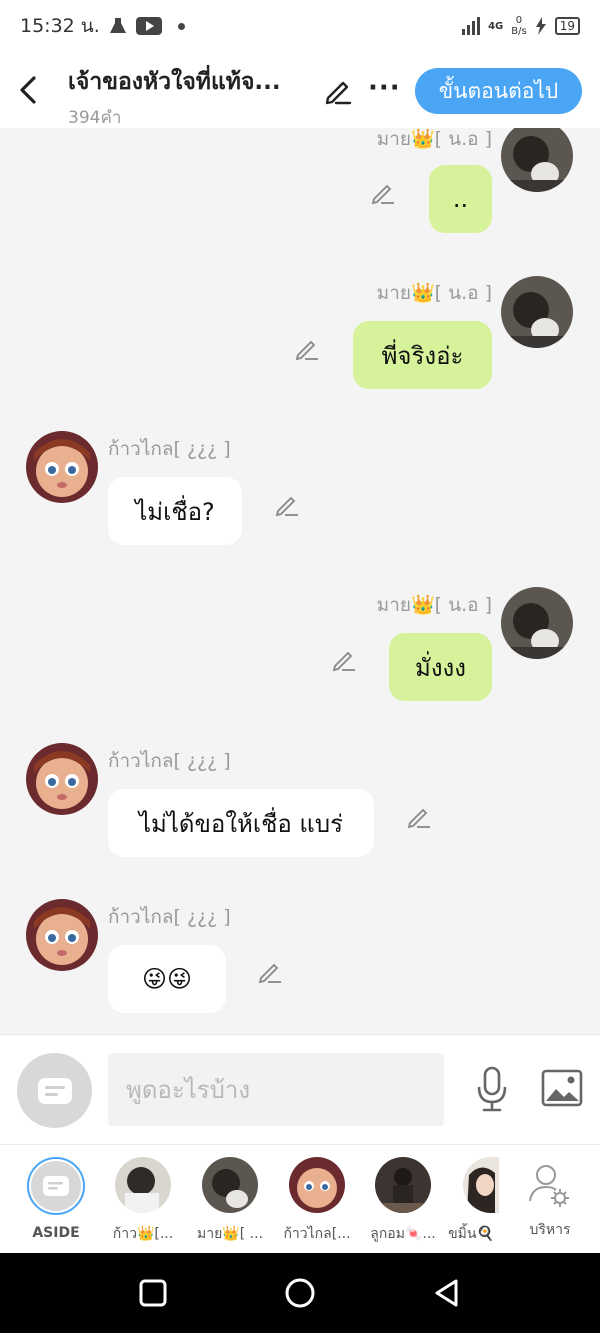 This screenshot has height=1333, width=600. Describe the element at coordinates (460, 199) in the screenshot. I see `message-bubble: ..` at that location.